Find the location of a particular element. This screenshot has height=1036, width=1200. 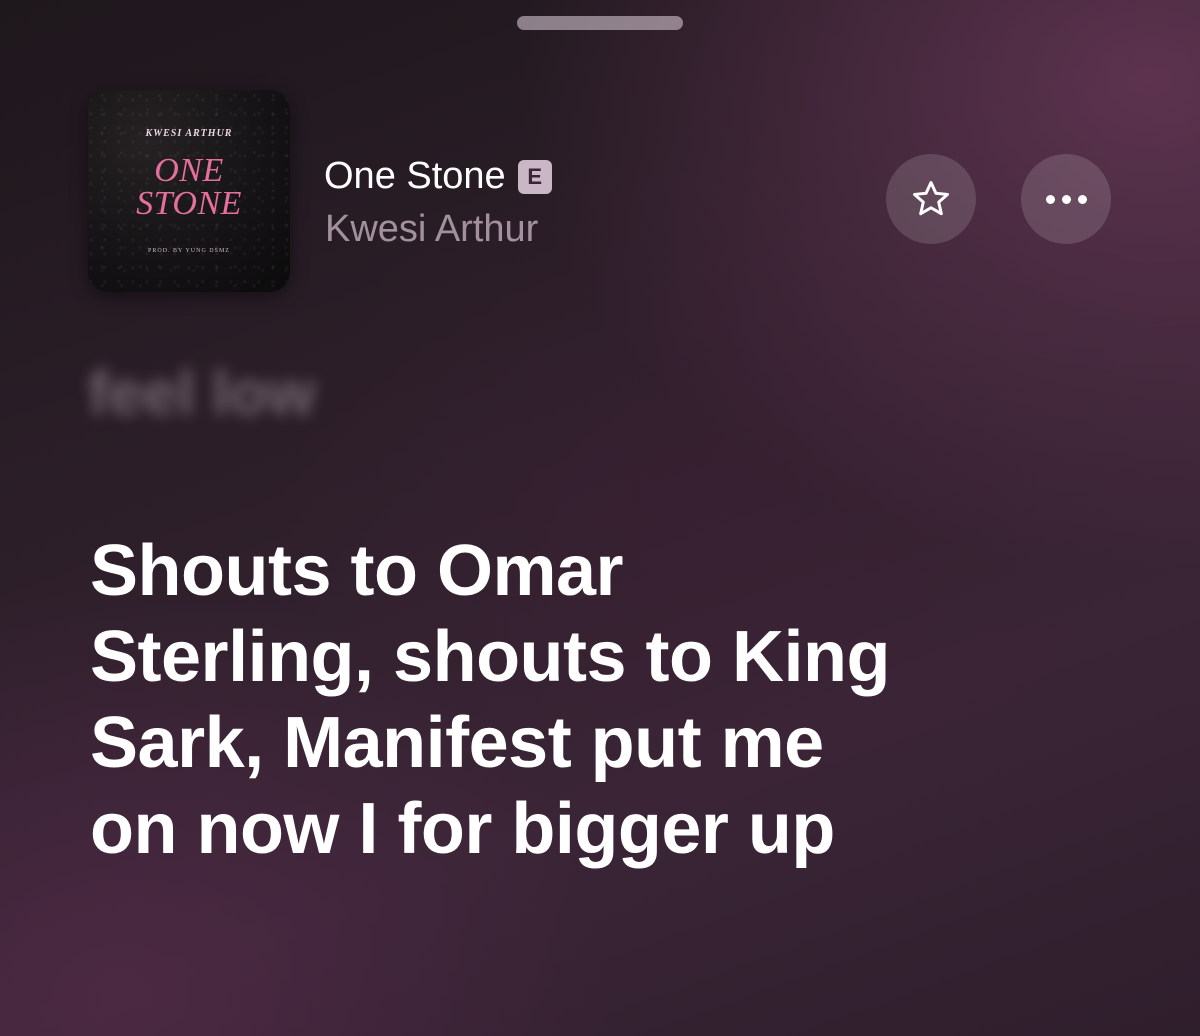

favorite-button is located at coordinates (931, 199).